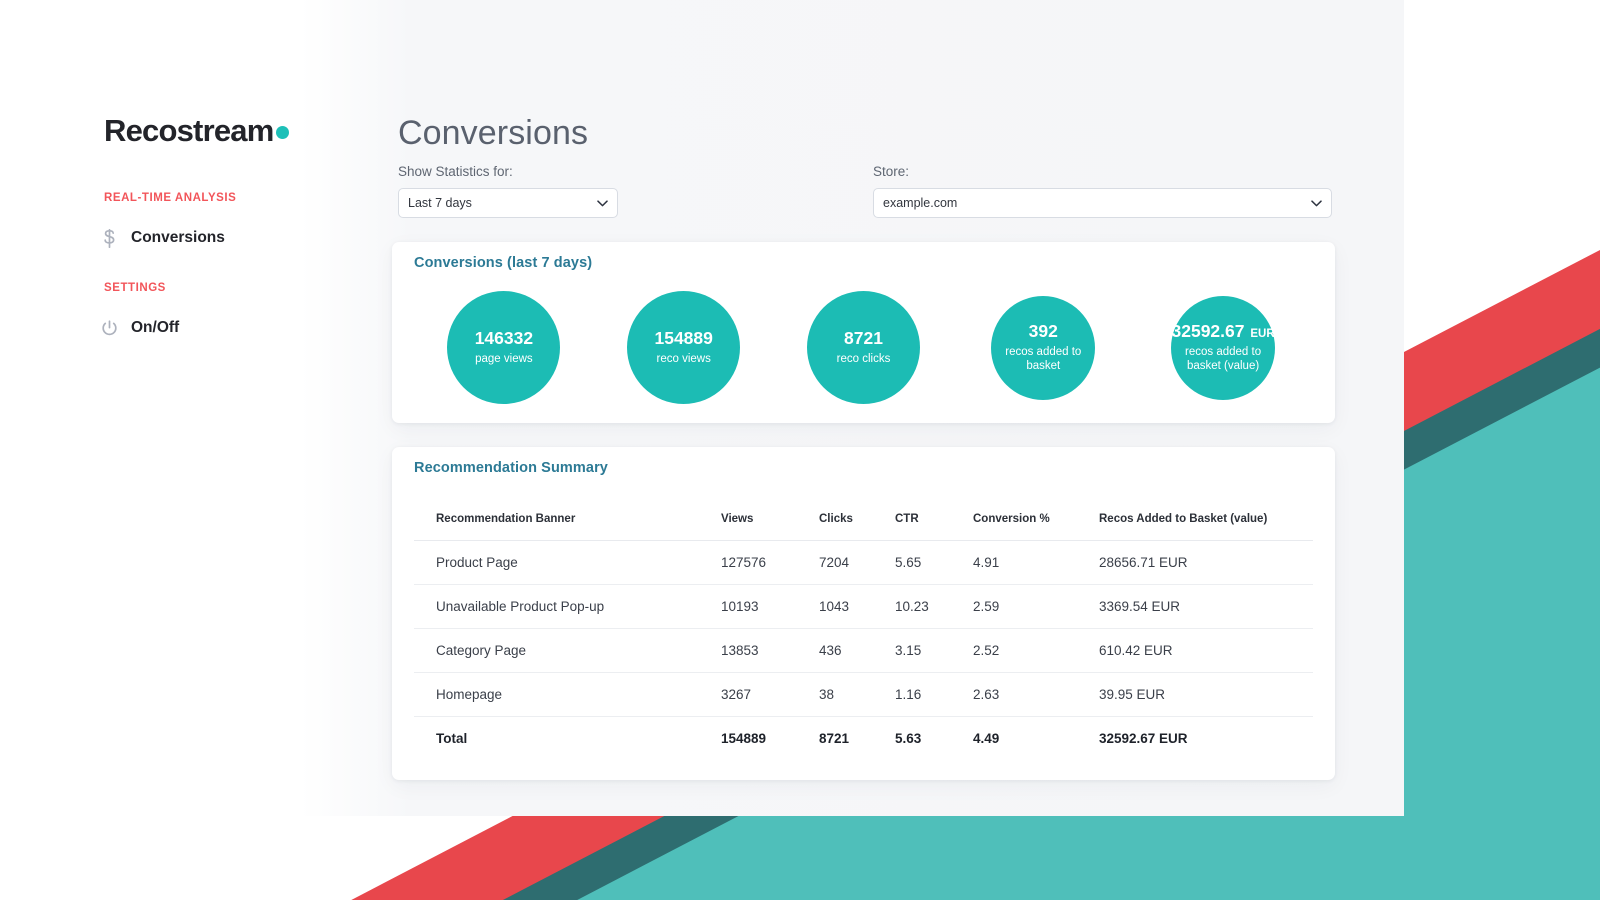 The image size is (1600, 900). I want to click on cell-recos-value: 3369.54 EUR, so click(1206, 606).